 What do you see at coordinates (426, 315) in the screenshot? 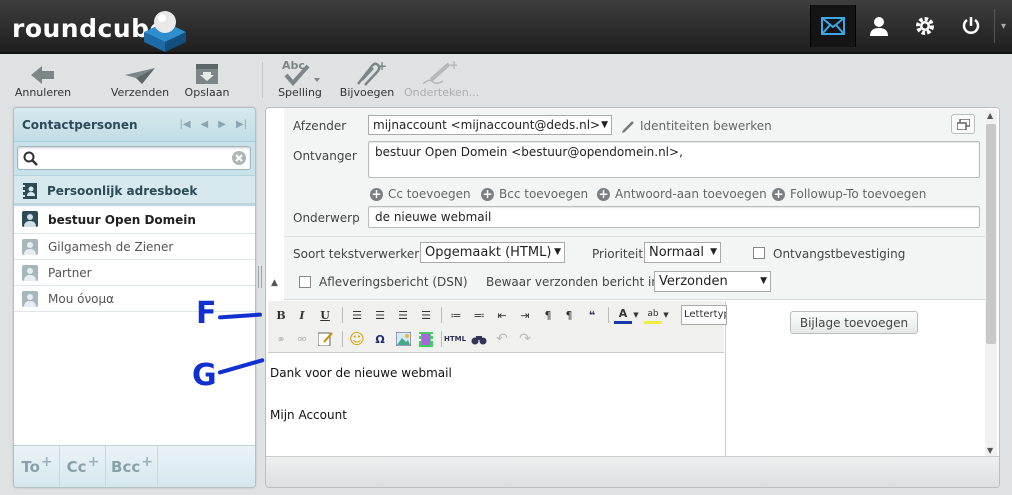
I see `align-justify-icon: ☰` at bounding box center [426, 315].